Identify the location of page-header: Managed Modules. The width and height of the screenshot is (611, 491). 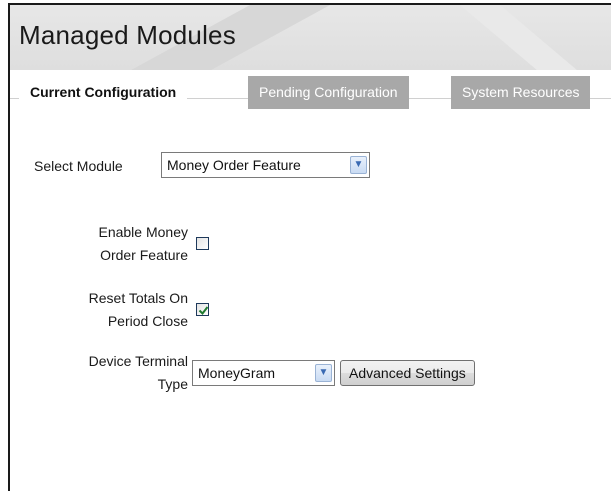
(310, 37).